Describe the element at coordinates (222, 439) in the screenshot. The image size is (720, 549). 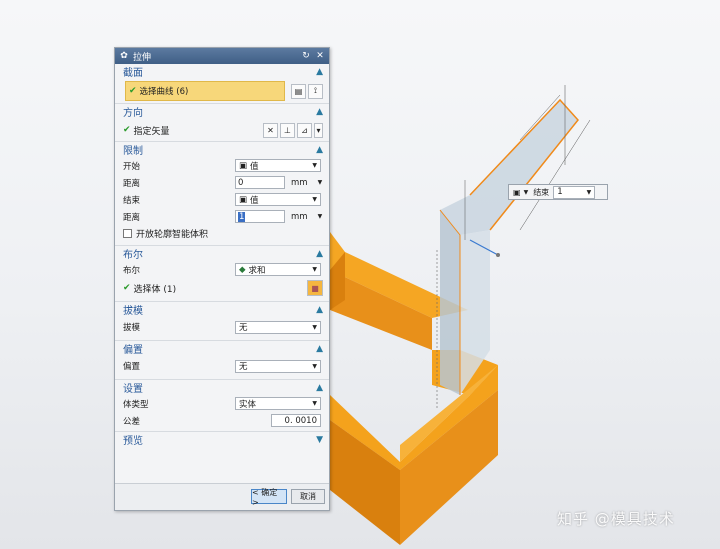
I see `section-header-preview: 预览 ▼` at that location.